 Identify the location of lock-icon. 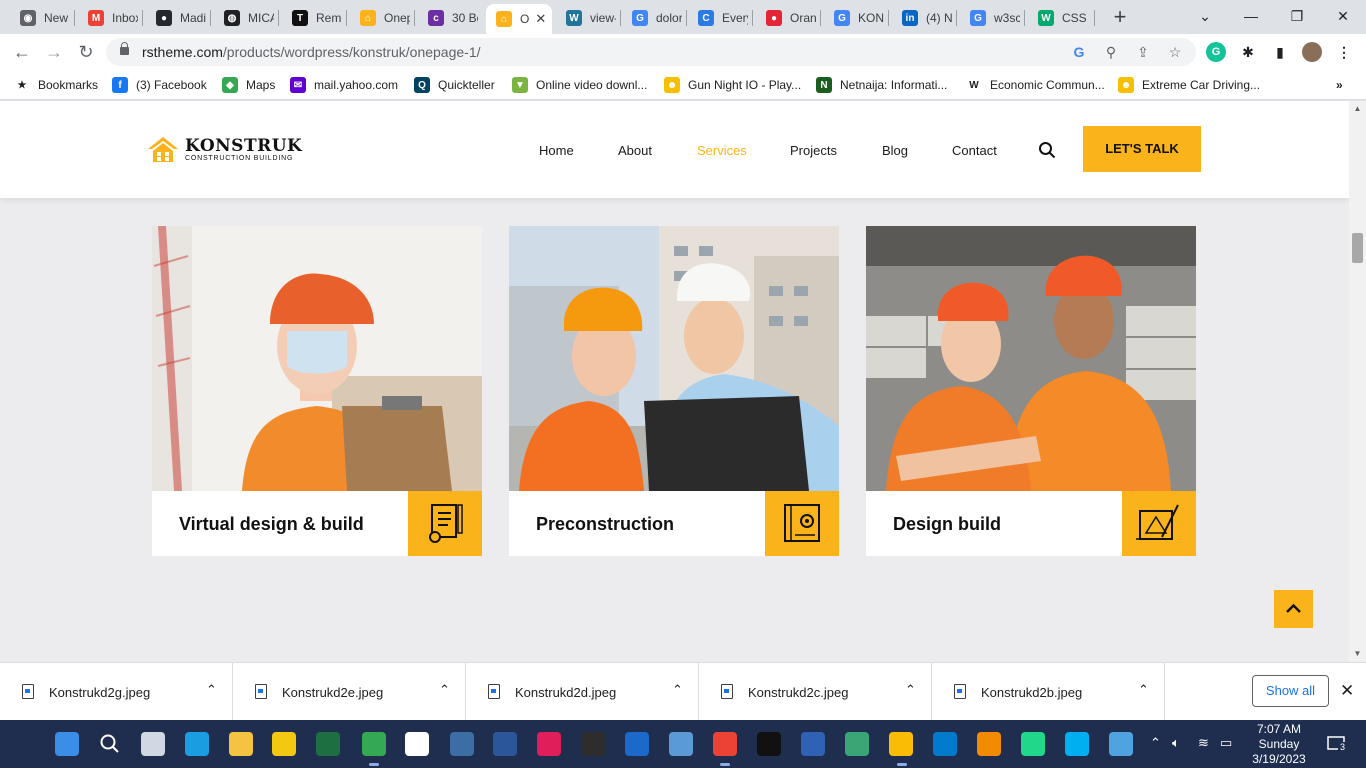
(124, 48).